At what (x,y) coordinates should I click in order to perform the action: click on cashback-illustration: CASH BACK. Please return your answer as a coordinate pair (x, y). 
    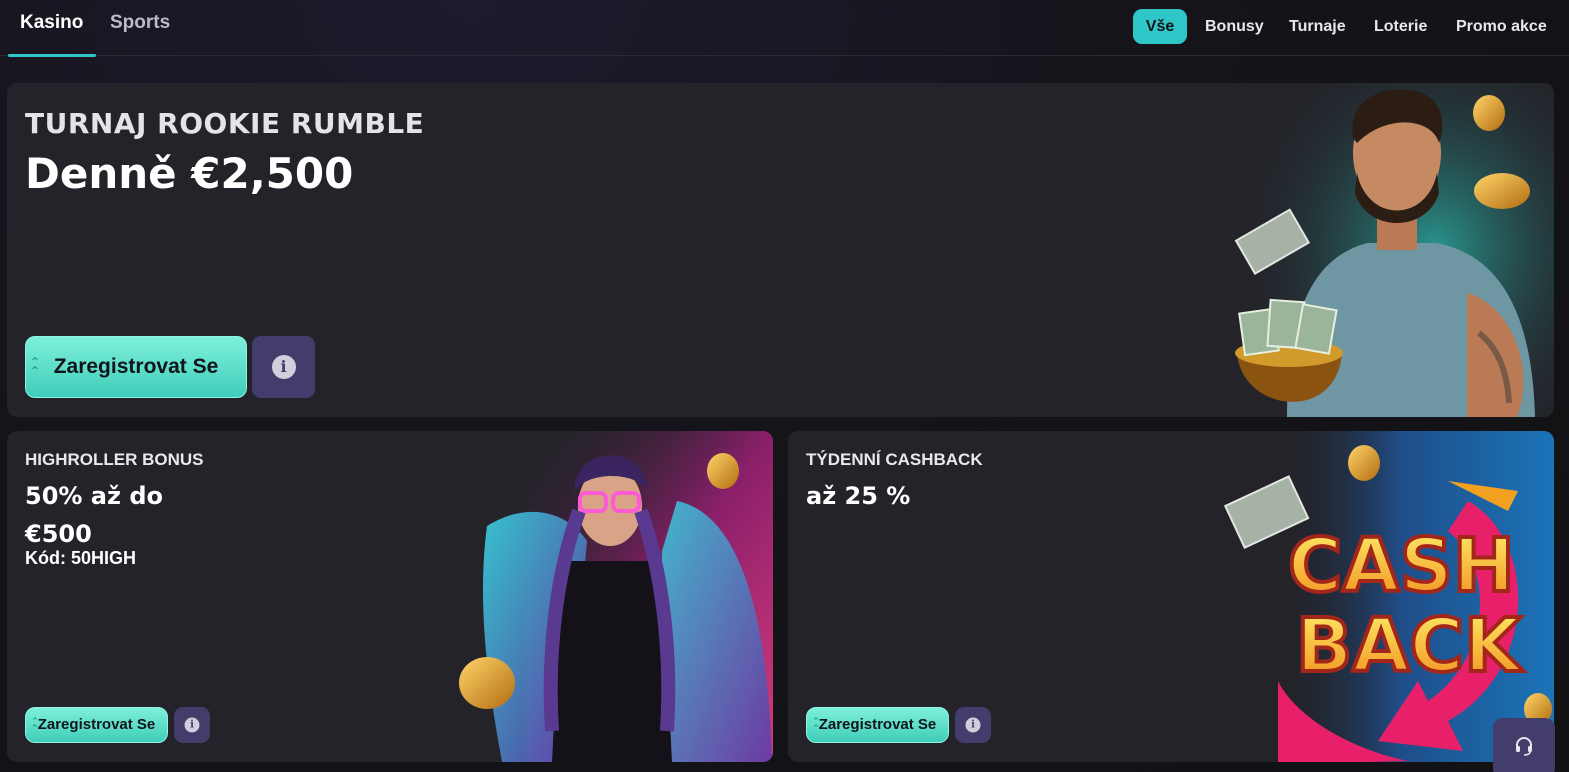
    Looking at the image, I should click on (1388, 596).